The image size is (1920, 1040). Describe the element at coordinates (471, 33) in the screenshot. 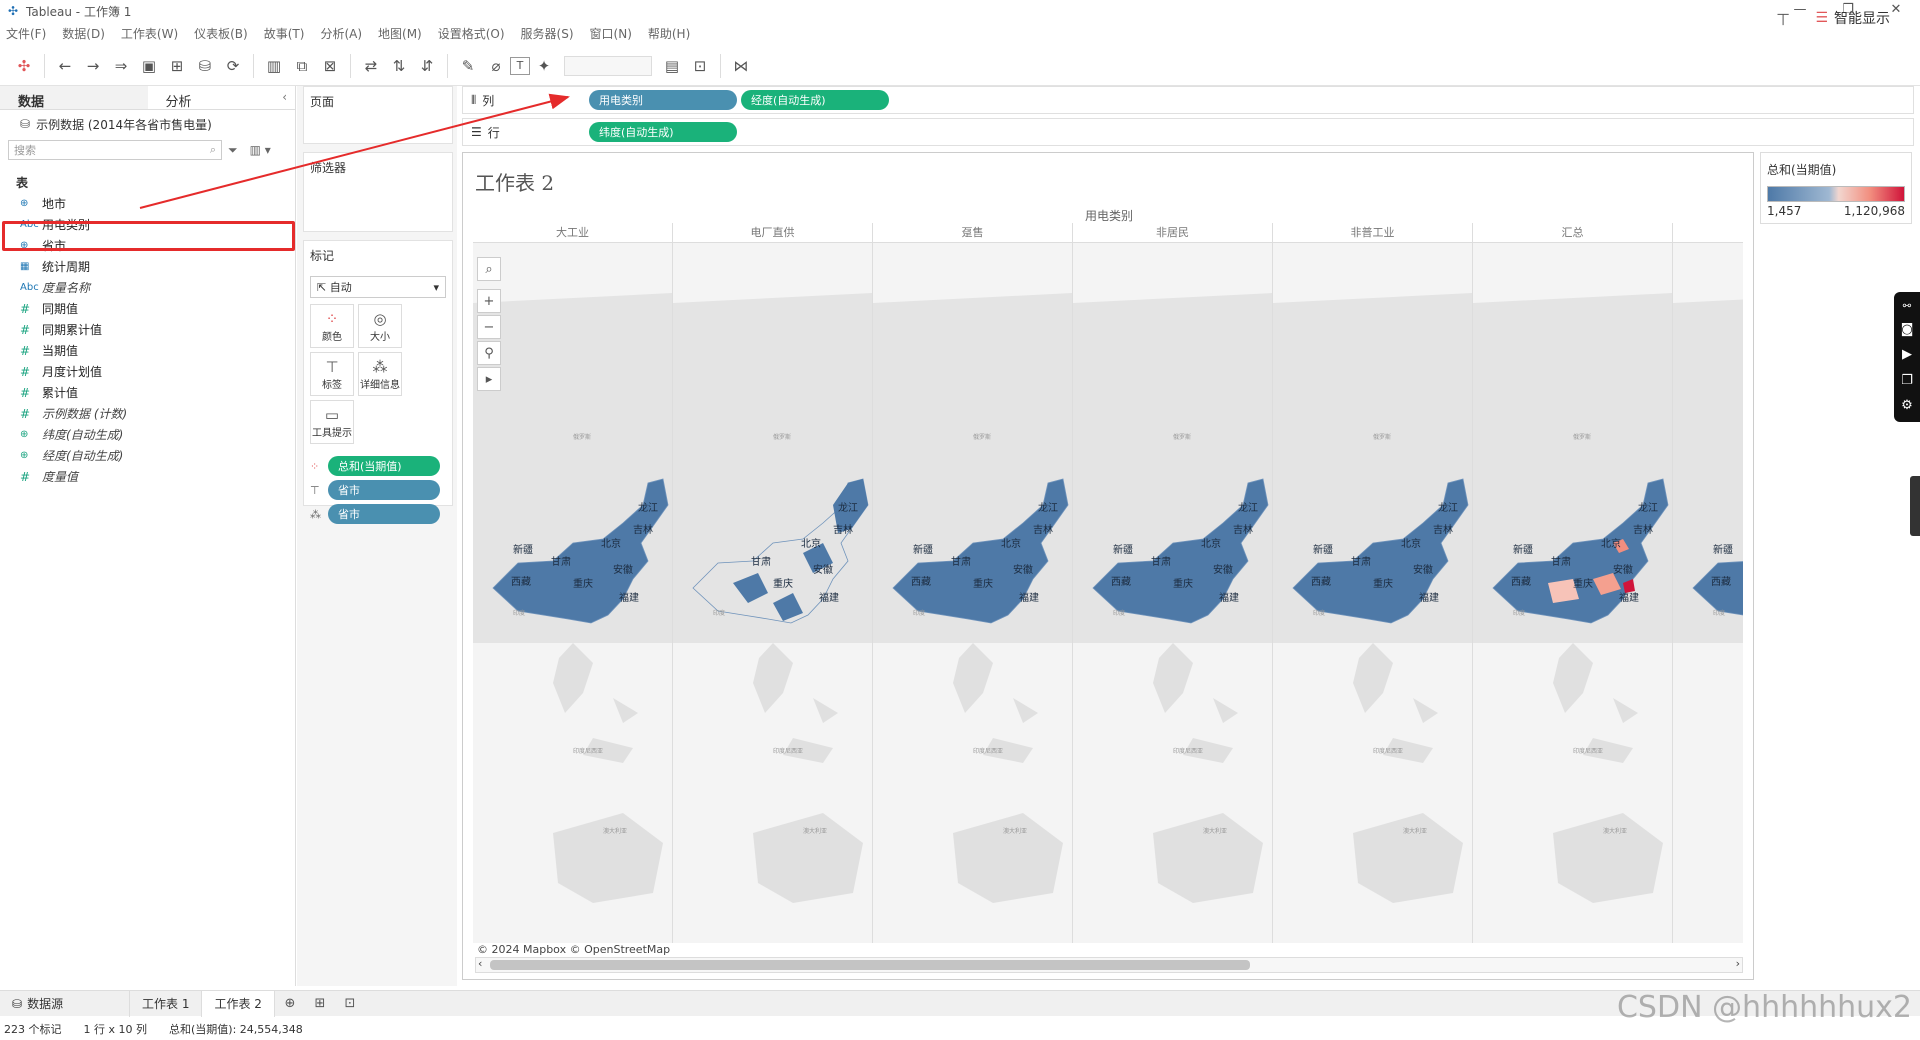

I see `menu-format: 设置格式(O)` at that location.